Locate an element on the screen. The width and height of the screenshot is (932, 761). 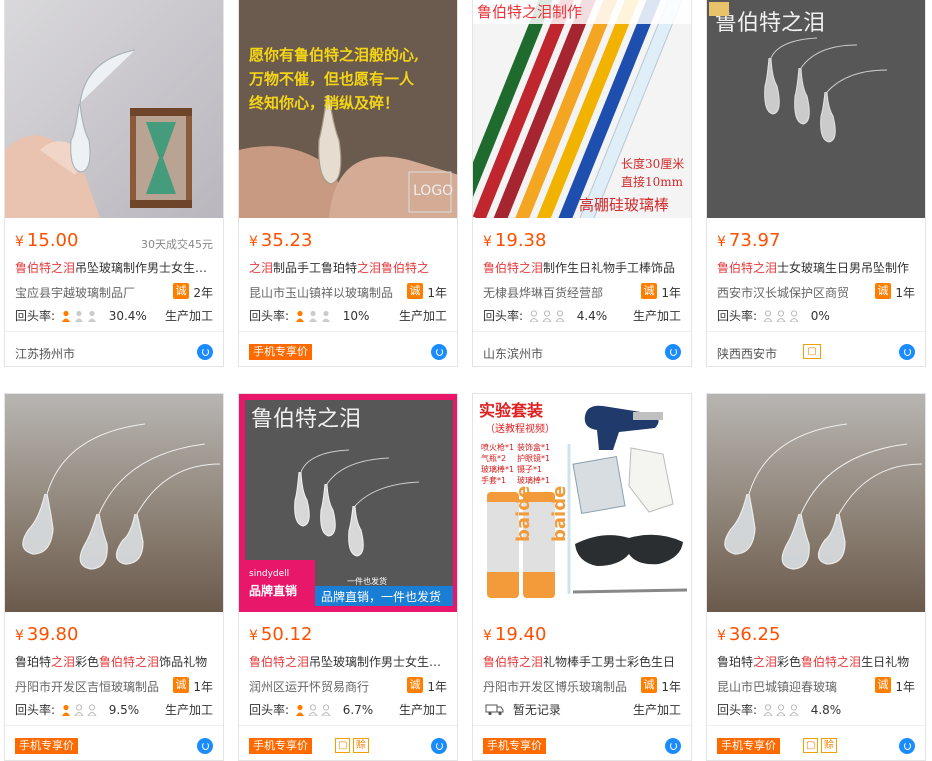
product-image: 鲁伯特之泪 sindydell 品牌直销 品牌直销，一件也发货 一件也发货 is located at coordinates (348, 503).